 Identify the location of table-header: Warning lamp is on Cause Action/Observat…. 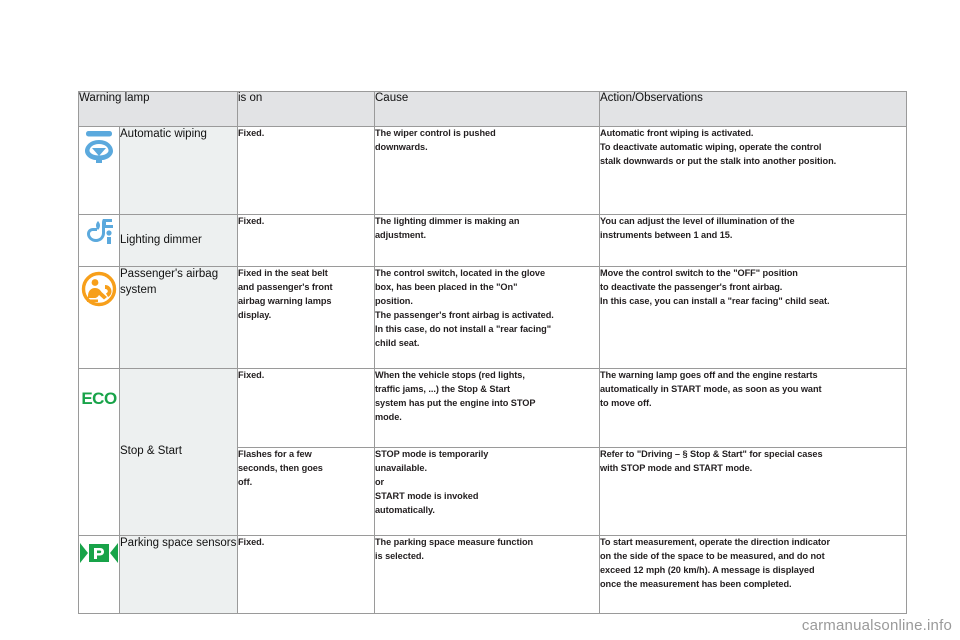
(492, 109).